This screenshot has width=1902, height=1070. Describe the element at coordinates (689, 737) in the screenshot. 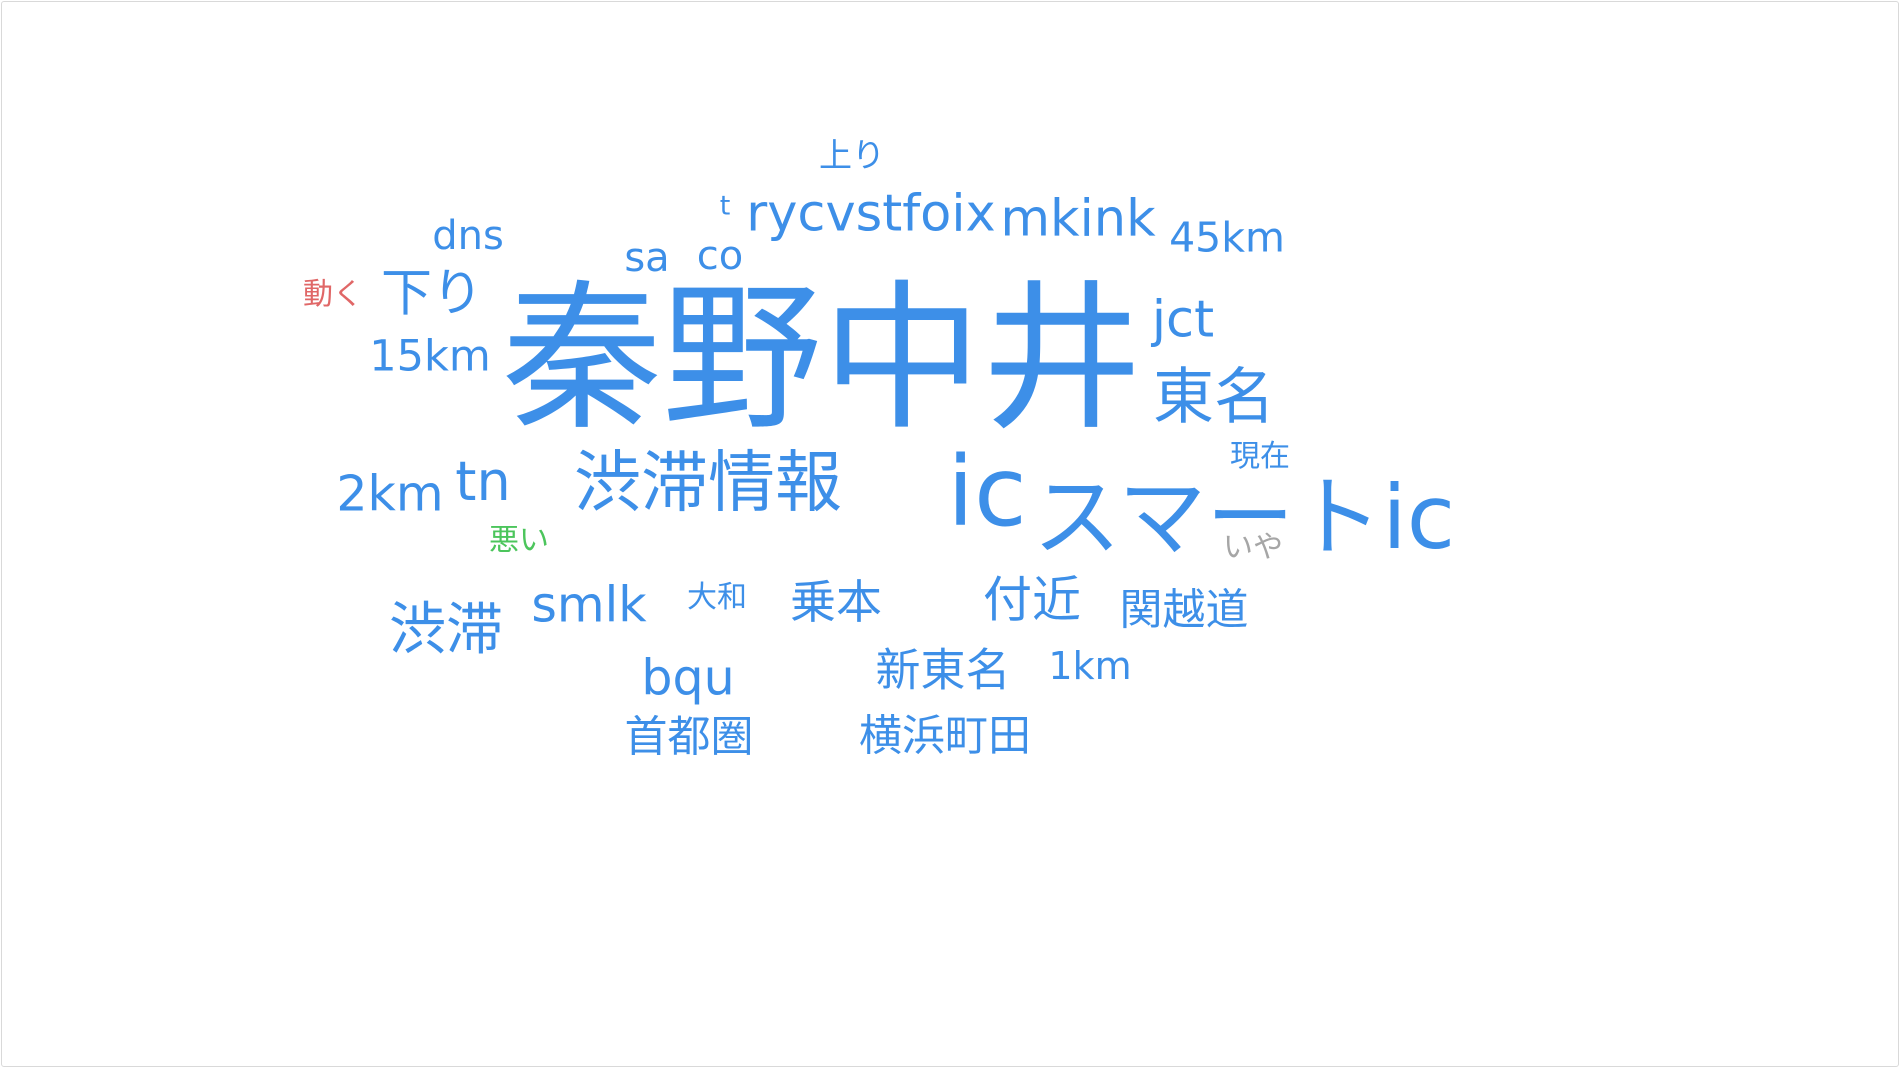

I see `word-shutoken: 首都圏` at that location.